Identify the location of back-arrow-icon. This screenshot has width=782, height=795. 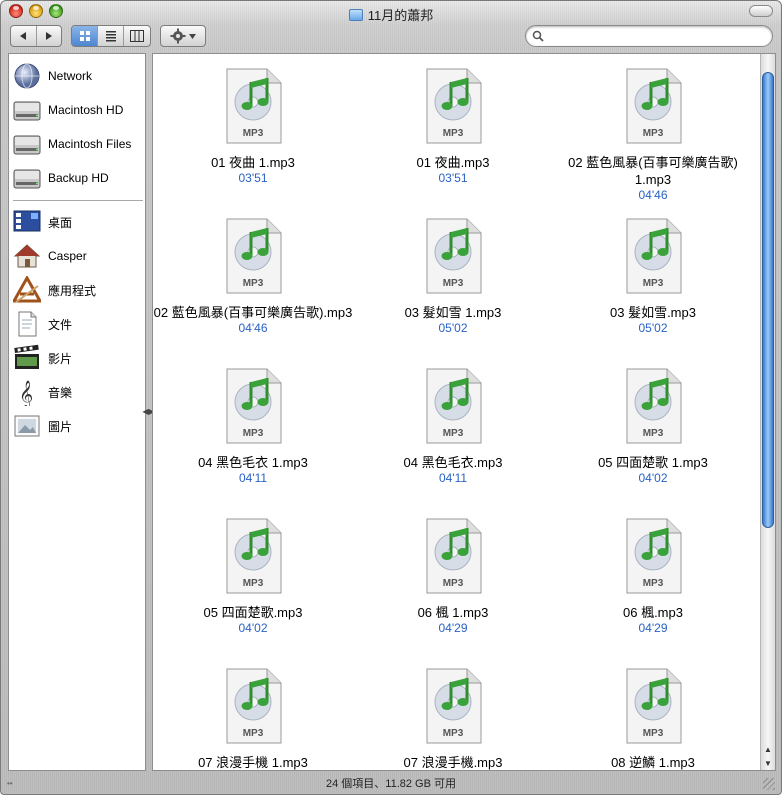
(23, 36).